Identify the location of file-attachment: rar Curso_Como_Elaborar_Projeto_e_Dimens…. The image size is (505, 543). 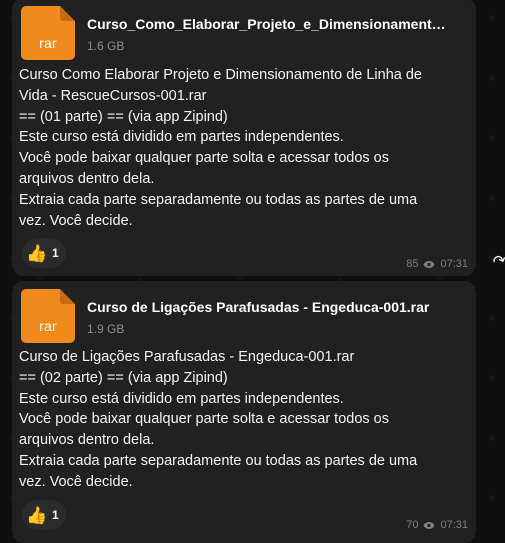
(244, 33).